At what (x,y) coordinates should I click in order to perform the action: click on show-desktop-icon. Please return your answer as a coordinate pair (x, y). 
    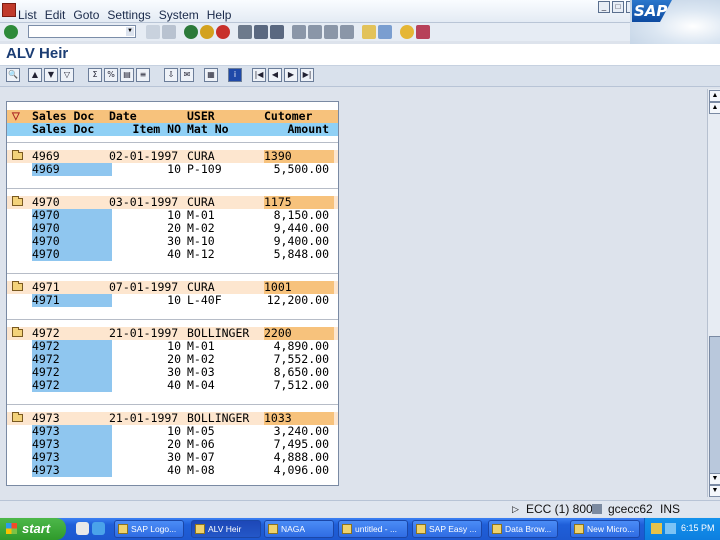
    Looking at the image, I should click on (82, 528).